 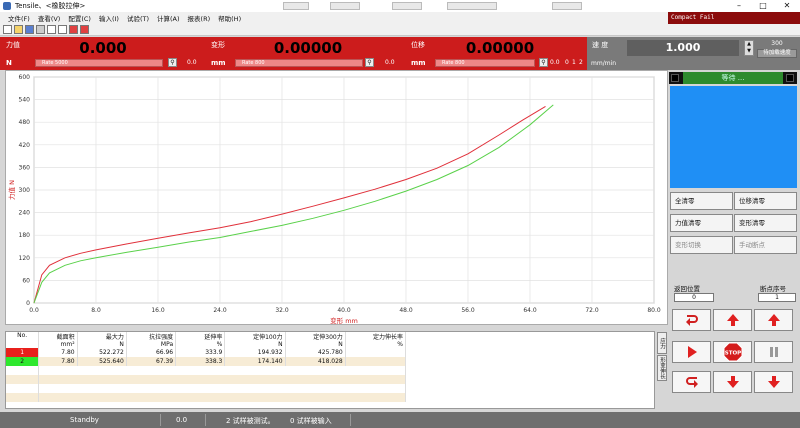 I want to click on row-number: 2, so click(x=23, y=361).